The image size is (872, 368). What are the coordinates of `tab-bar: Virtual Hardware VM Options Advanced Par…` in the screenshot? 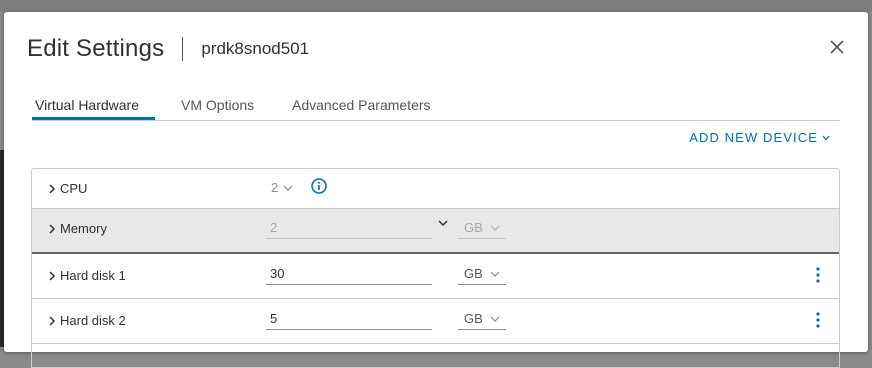 It's located at (436, 108).